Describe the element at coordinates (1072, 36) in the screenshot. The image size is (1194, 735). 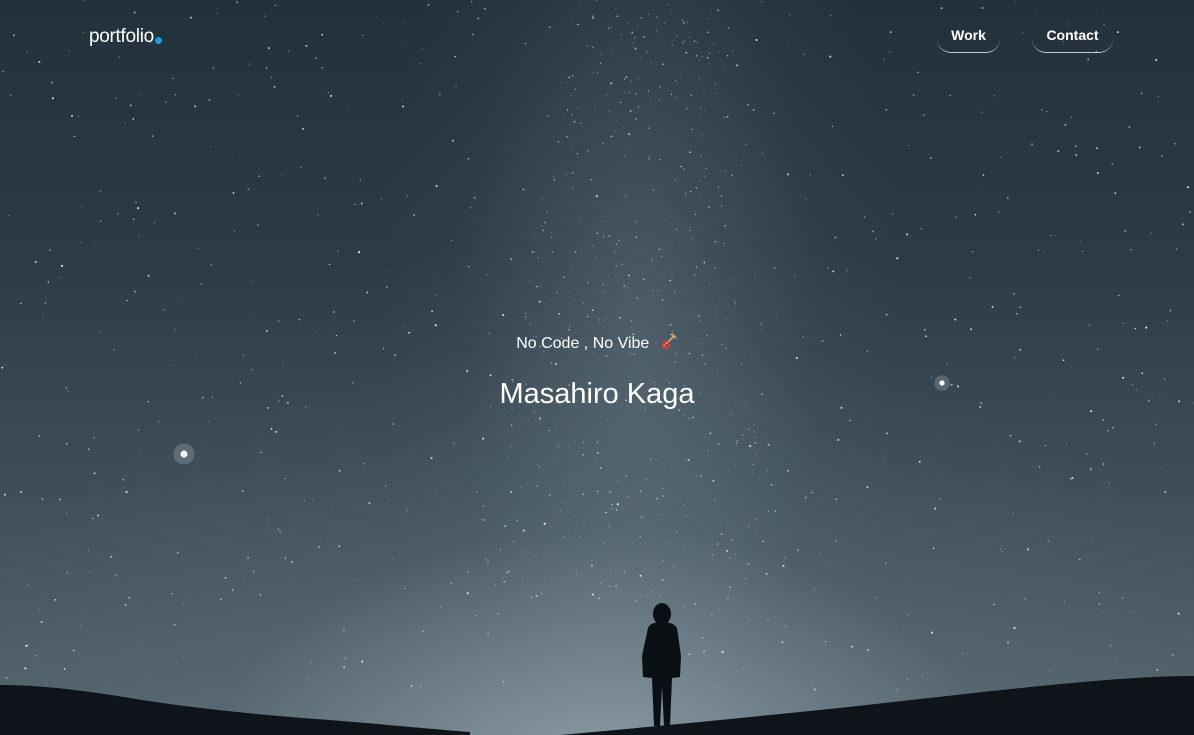
I see `contact-nav-button: Contact` at that location.